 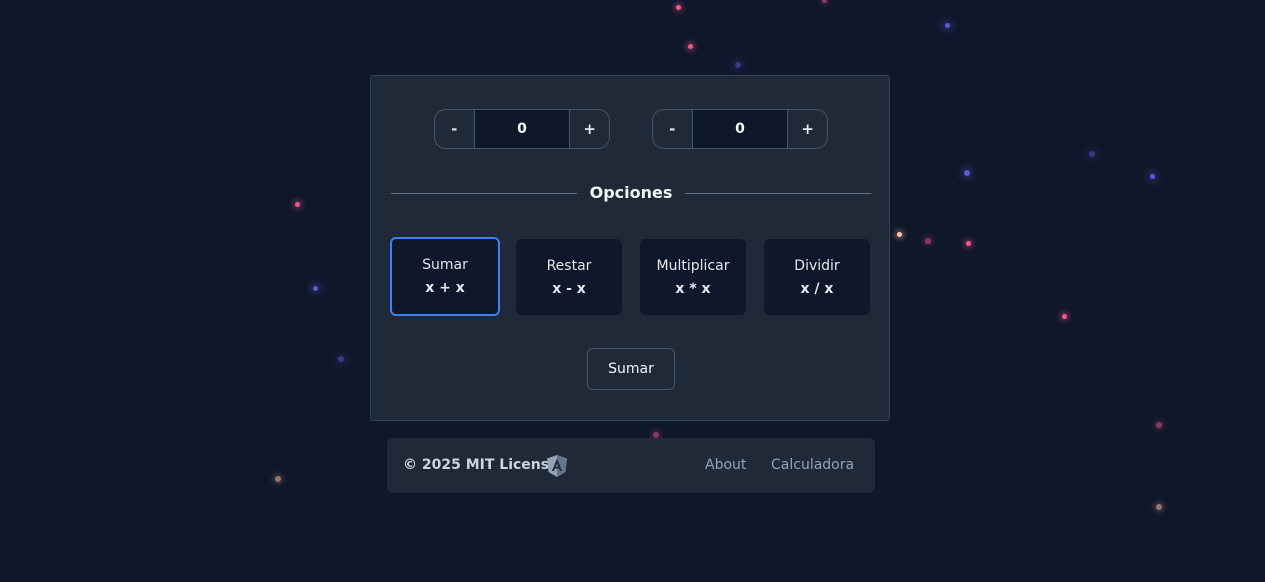 What do you see at coordinates (445, 265) in the screenshot?
I see `operation-name: Sumar` at bounding box center [445, 265].